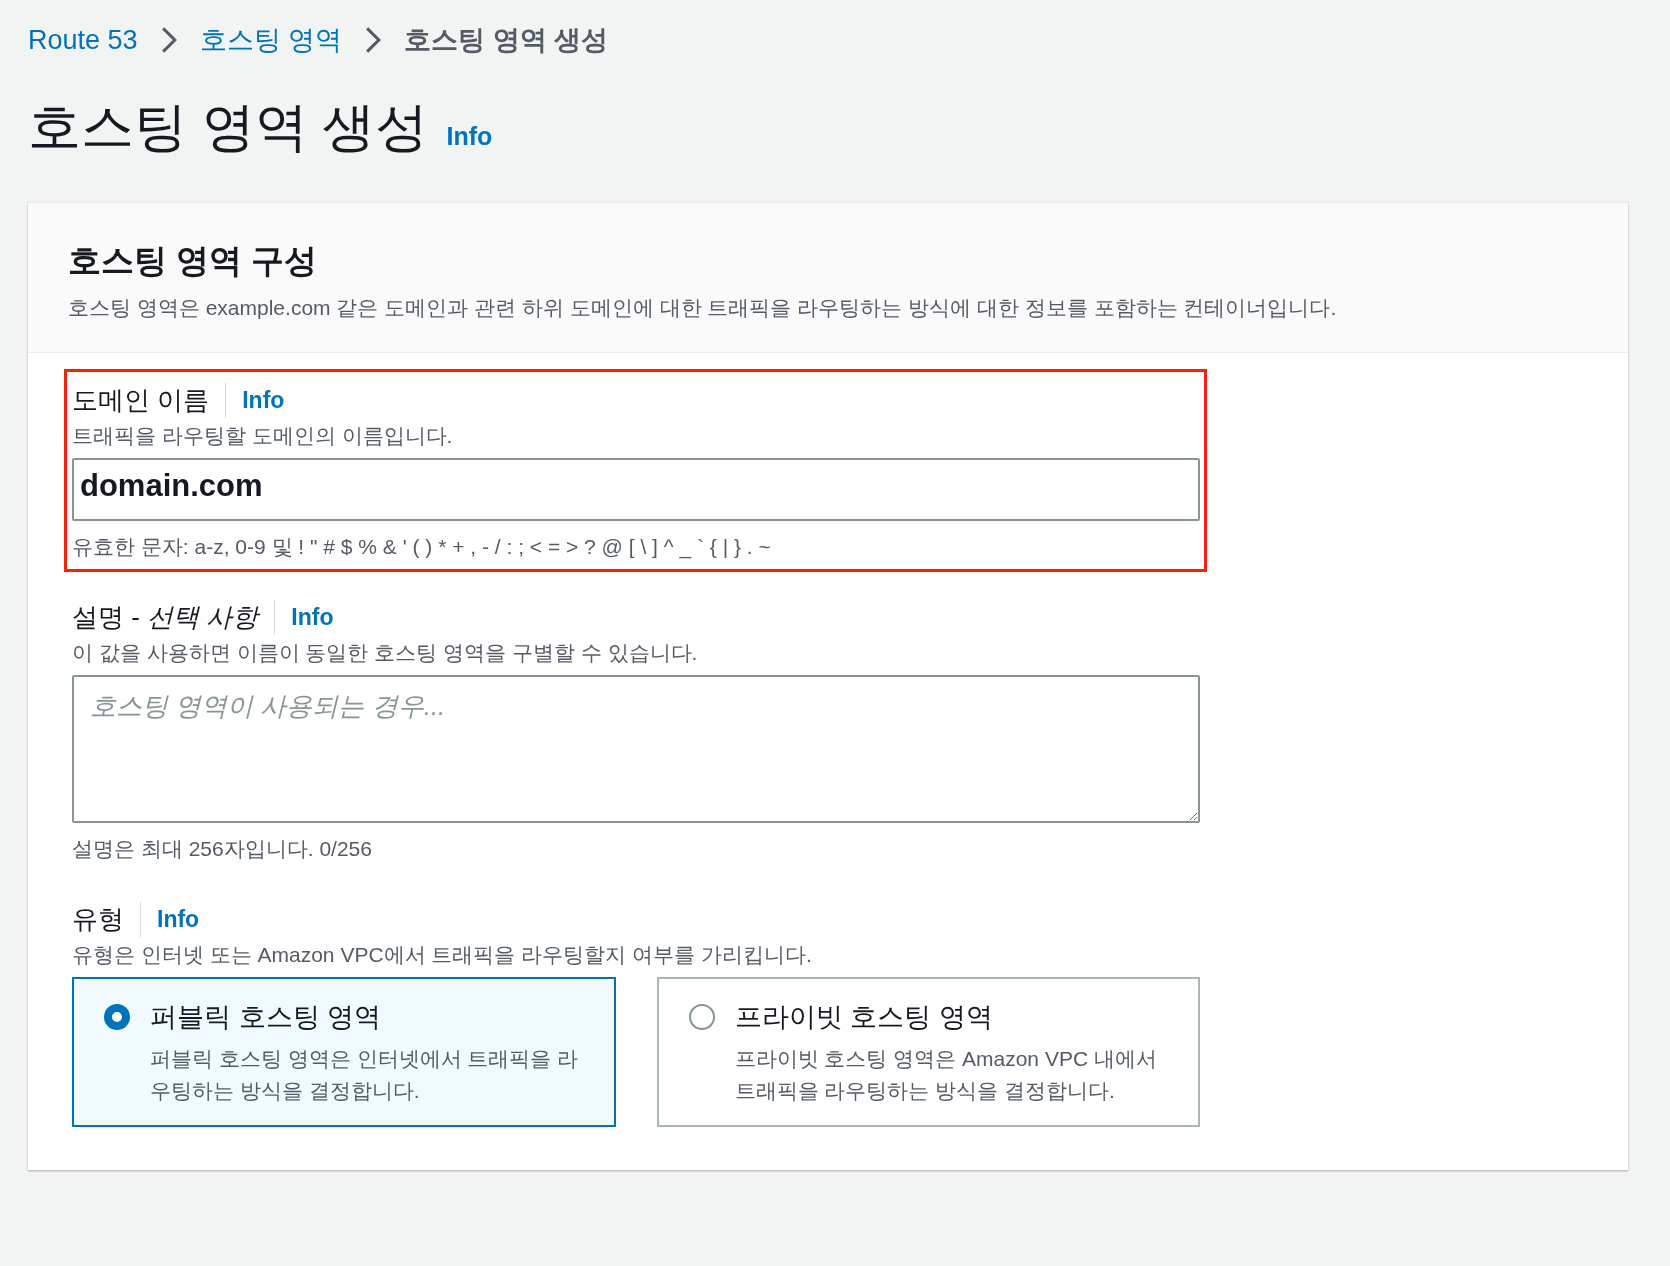 This screenshot has width=1670, height=1266. I want to click on field-label: 유형, so click(106, 919).